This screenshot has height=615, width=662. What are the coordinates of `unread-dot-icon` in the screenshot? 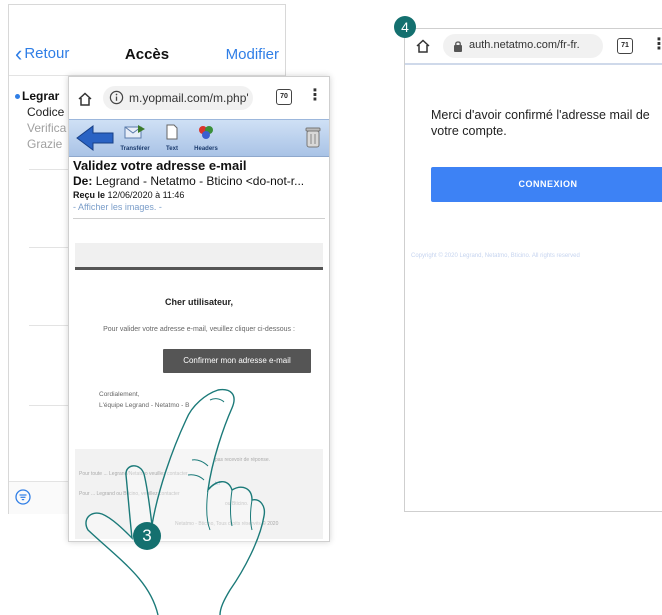 It's located at (17, 97).